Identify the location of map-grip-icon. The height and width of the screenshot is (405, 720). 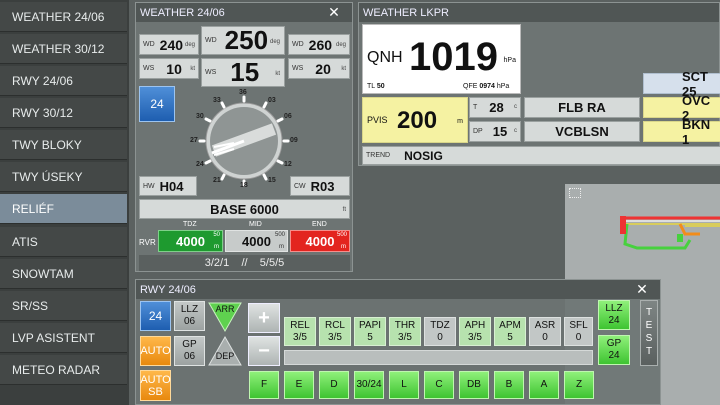
(575, 193).